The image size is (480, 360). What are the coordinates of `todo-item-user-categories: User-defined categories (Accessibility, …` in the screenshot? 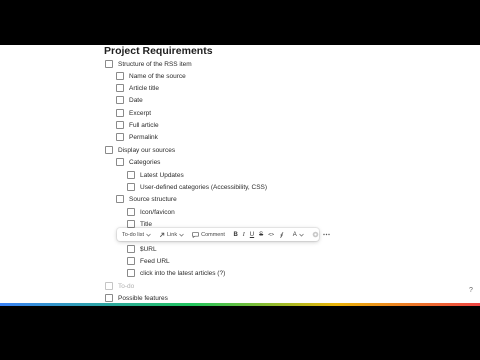 It's located at (197, 187).